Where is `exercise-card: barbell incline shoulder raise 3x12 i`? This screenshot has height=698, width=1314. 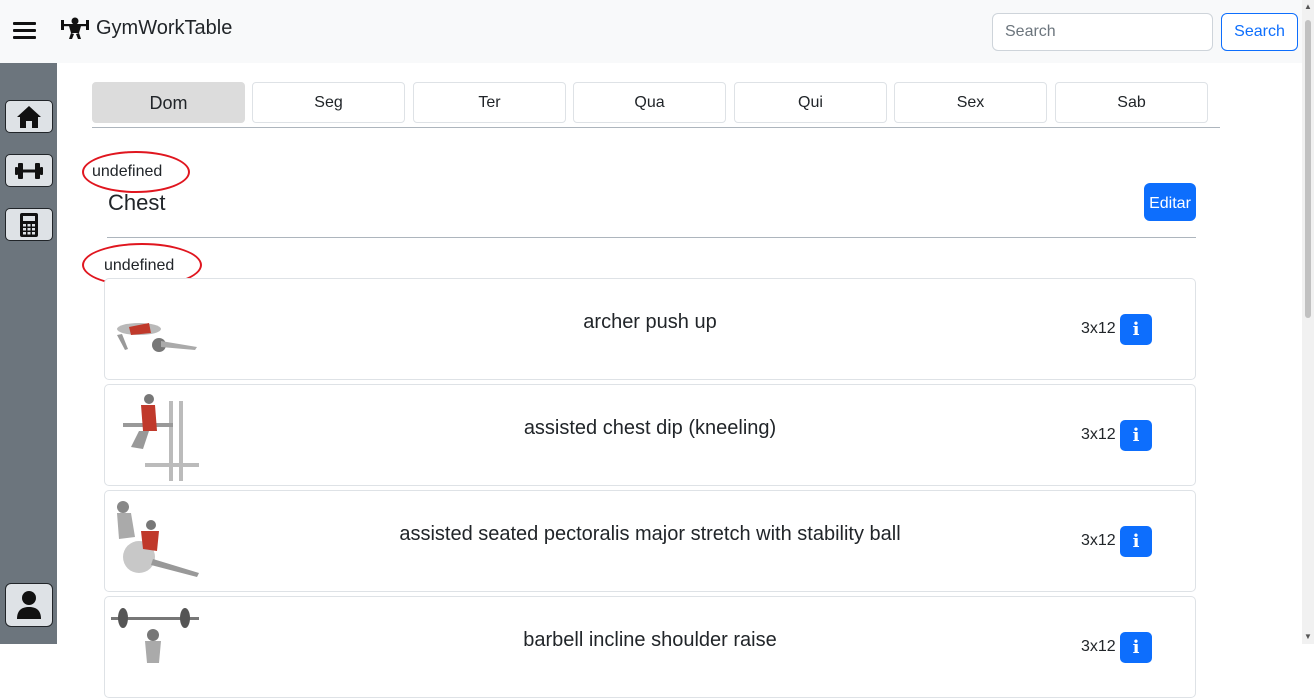
exercise-card: barbell incline shoulder raise 3x12 i is located at coordinates (650, 647).